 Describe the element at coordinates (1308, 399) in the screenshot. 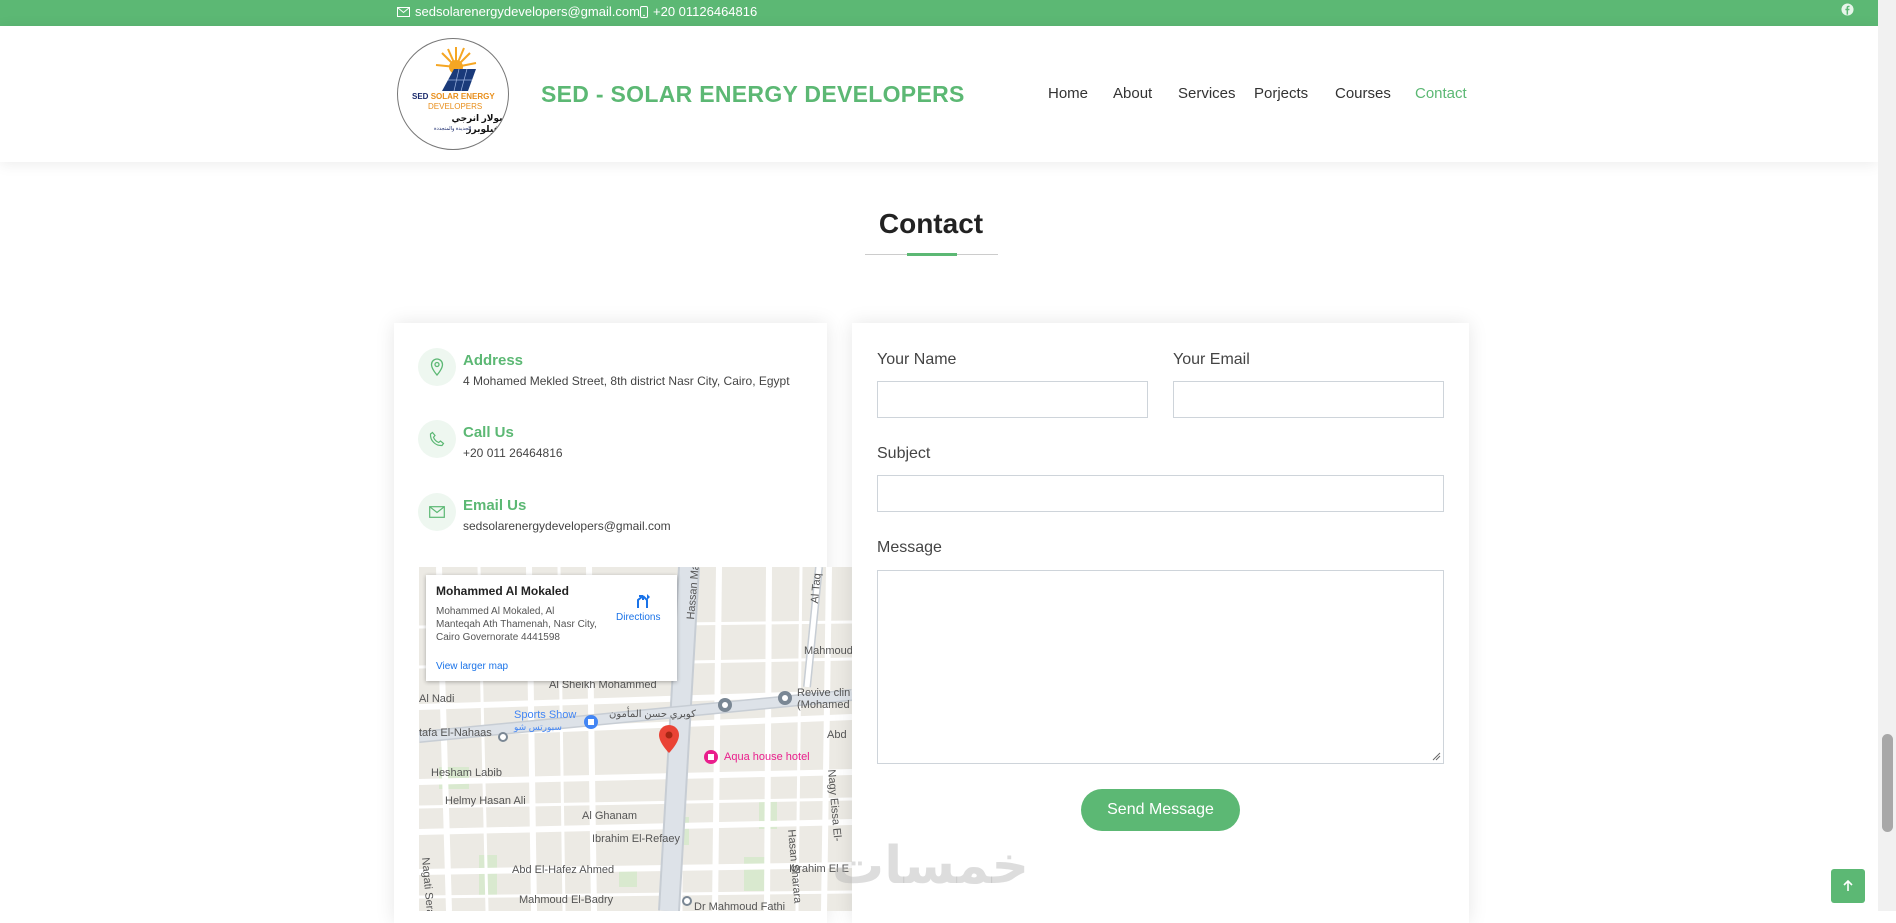

I see `email-input` at that location.